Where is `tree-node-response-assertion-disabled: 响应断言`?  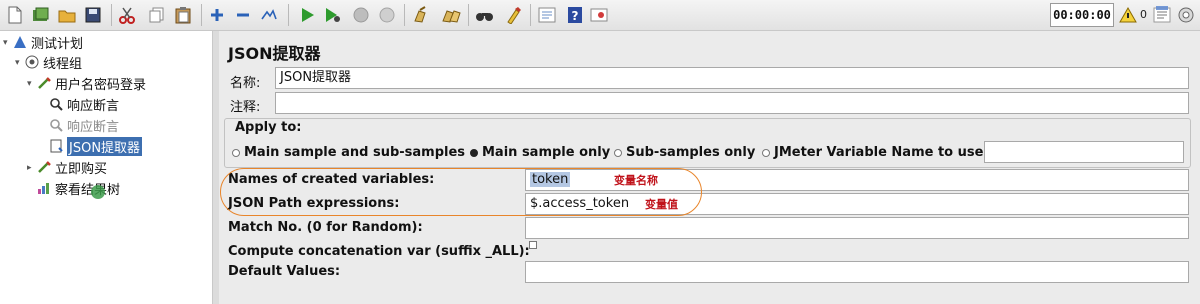
tree-node-response-assertion-disabled: 响应断言 is located at coordinates (83, 125).